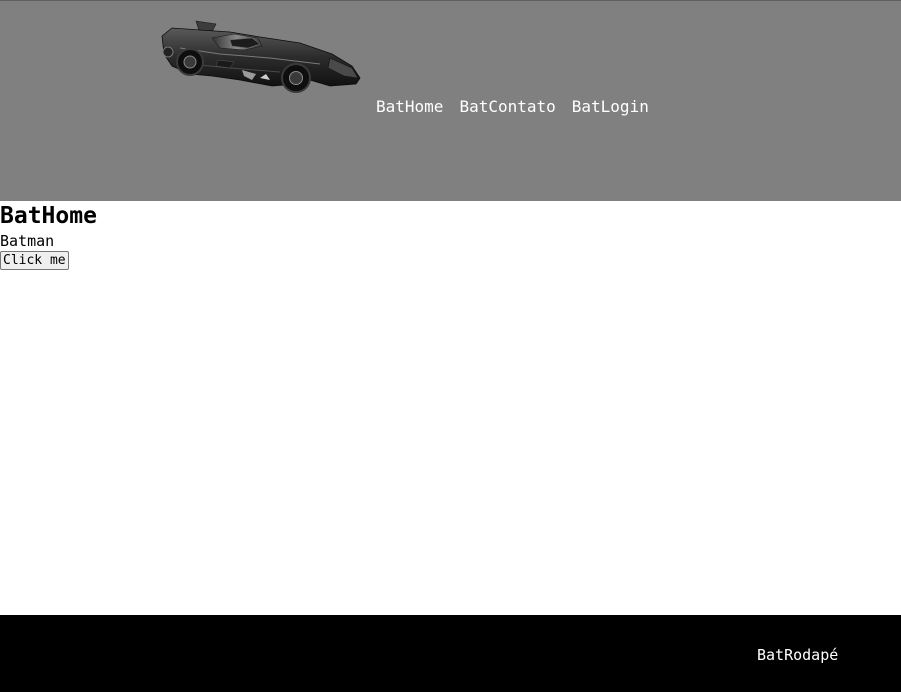 Image resolution: width=901 pixels, height=692 pixels. What do you see at coordinates (450, 653) in the screenshot?
I see `footer-bar: BatRodapé` at bounding box center [450, 653].